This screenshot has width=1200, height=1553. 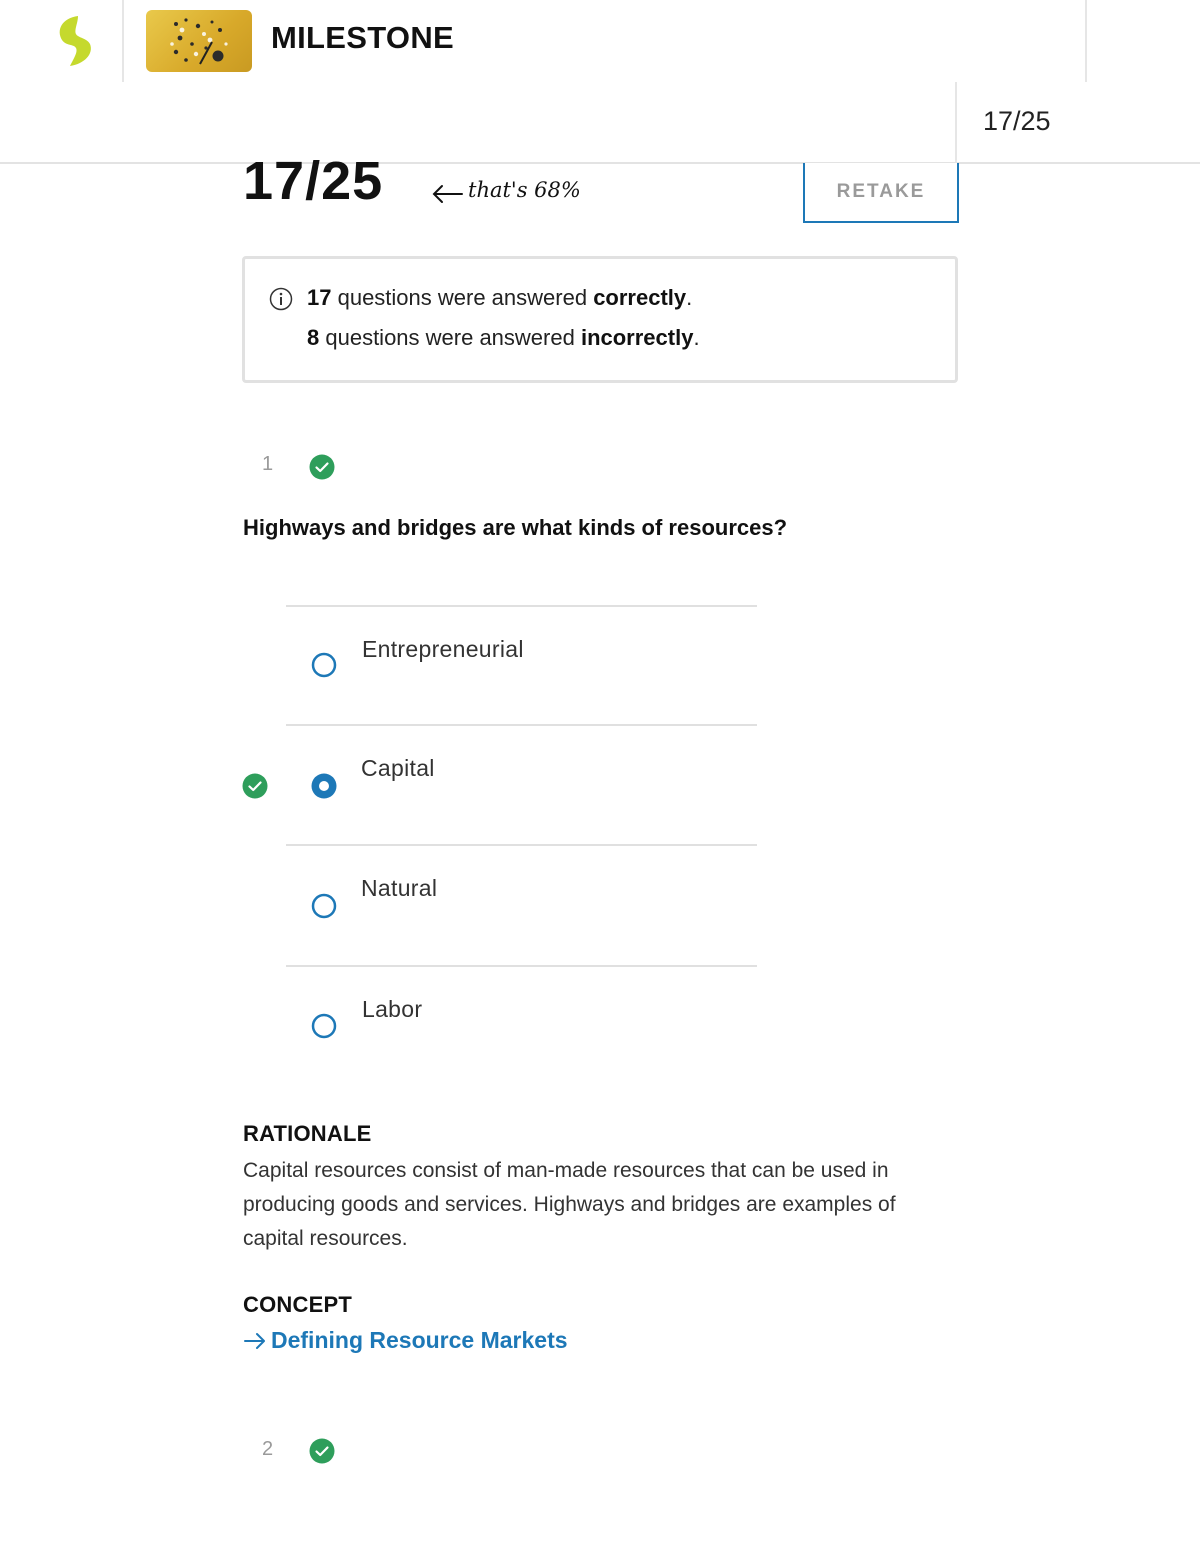 What do you see at coordinates (362, 37) in the screenshot?
I see `page-title: MILESTONE` at bounding box center [362, 37].